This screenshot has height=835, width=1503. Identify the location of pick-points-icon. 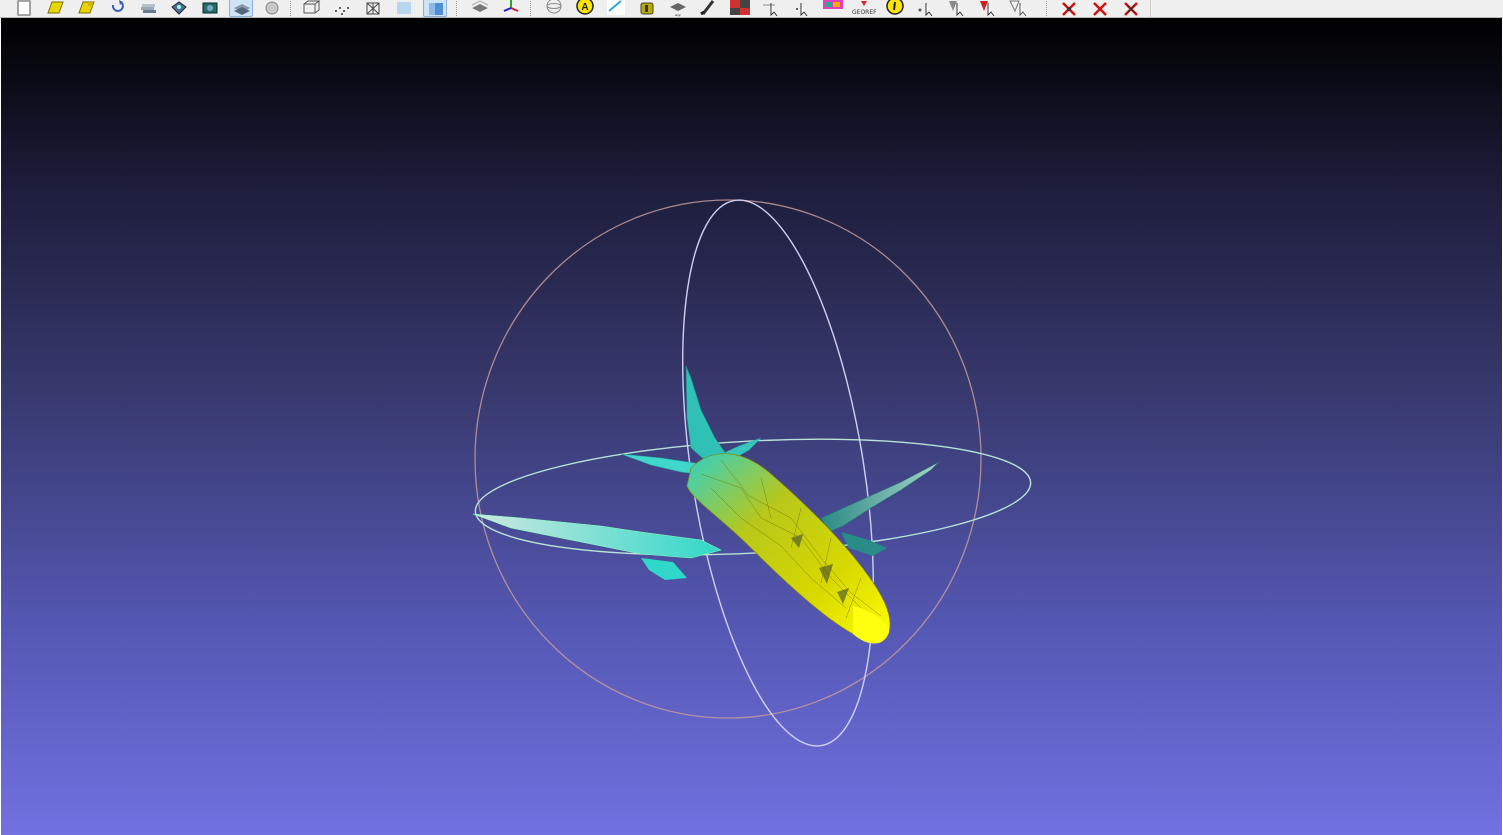
(771, 8).